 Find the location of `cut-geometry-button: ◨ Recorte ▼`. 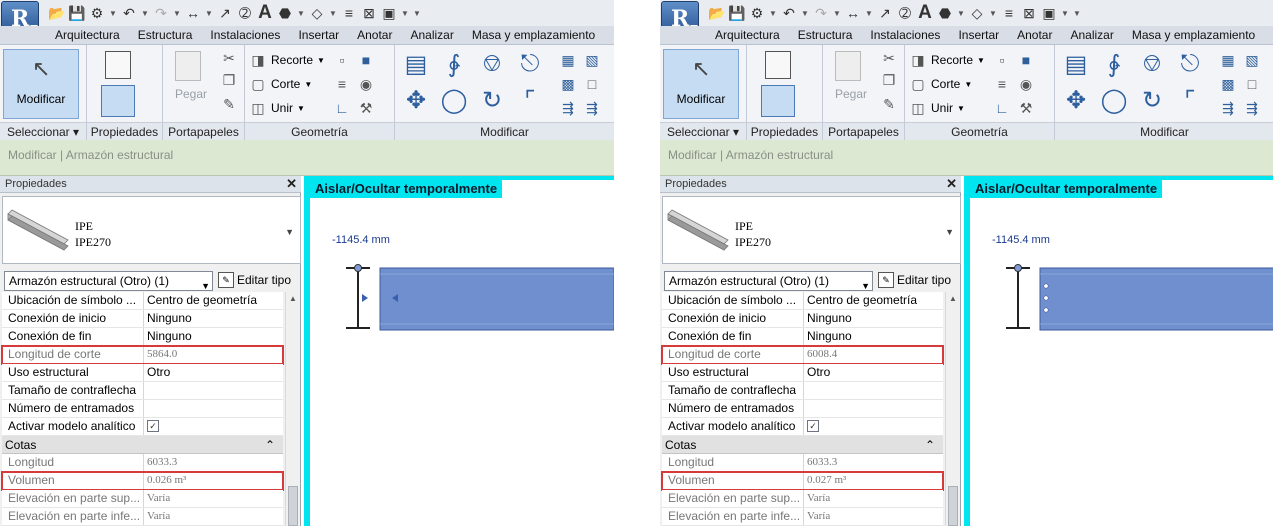

cut-geometry-button: ◨ Recorte ▼ is located at coordinates (287, 60).